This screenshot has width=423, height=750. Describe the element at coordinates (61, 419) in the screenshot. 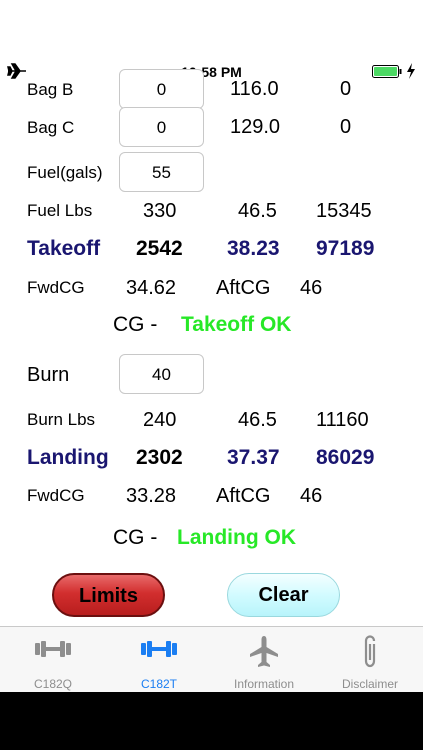

I see `burn-lbs-label: Burn Lbs` at that location.